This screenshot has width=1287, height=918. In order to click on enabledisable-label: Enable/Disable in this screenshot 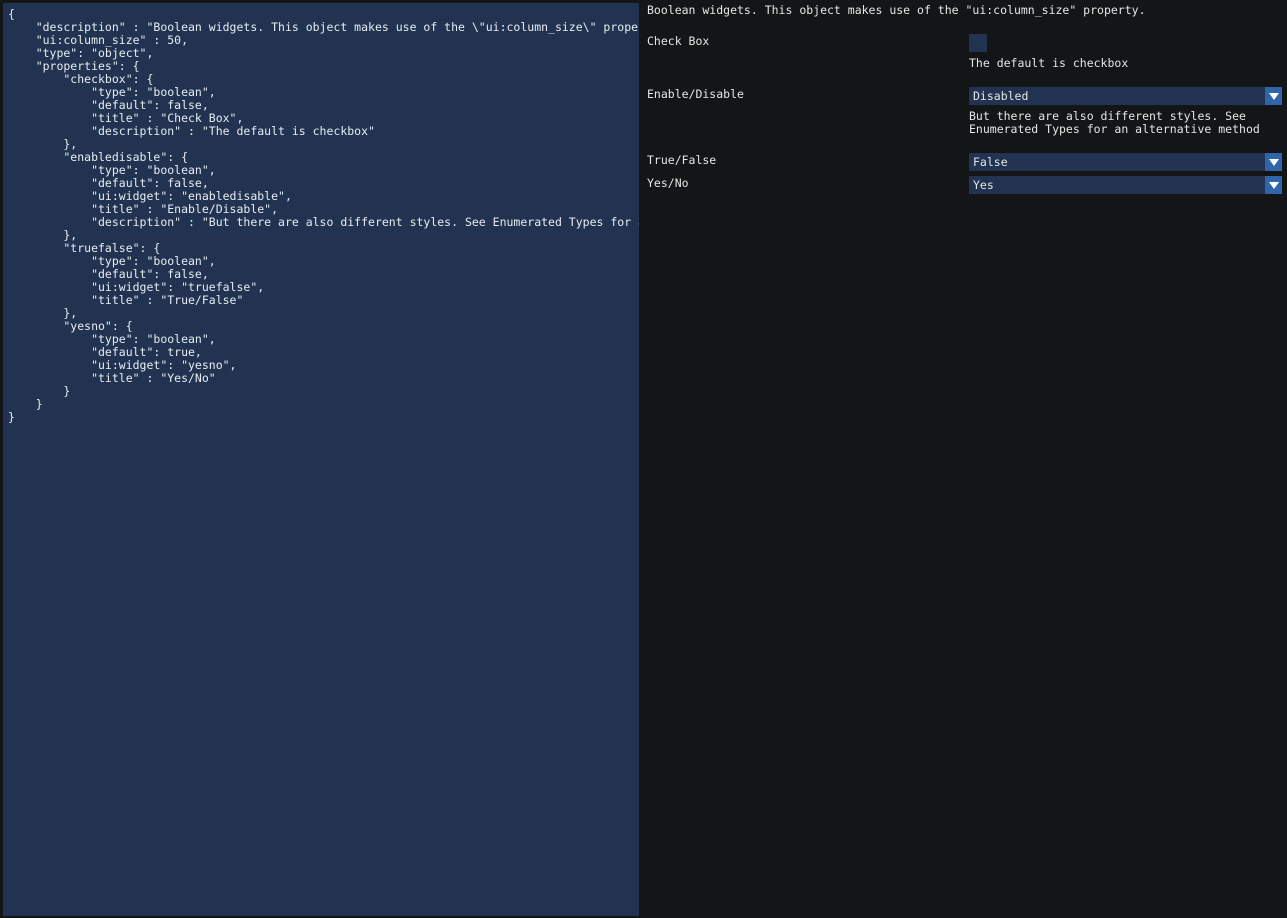, I will do `click(695, 94)`.